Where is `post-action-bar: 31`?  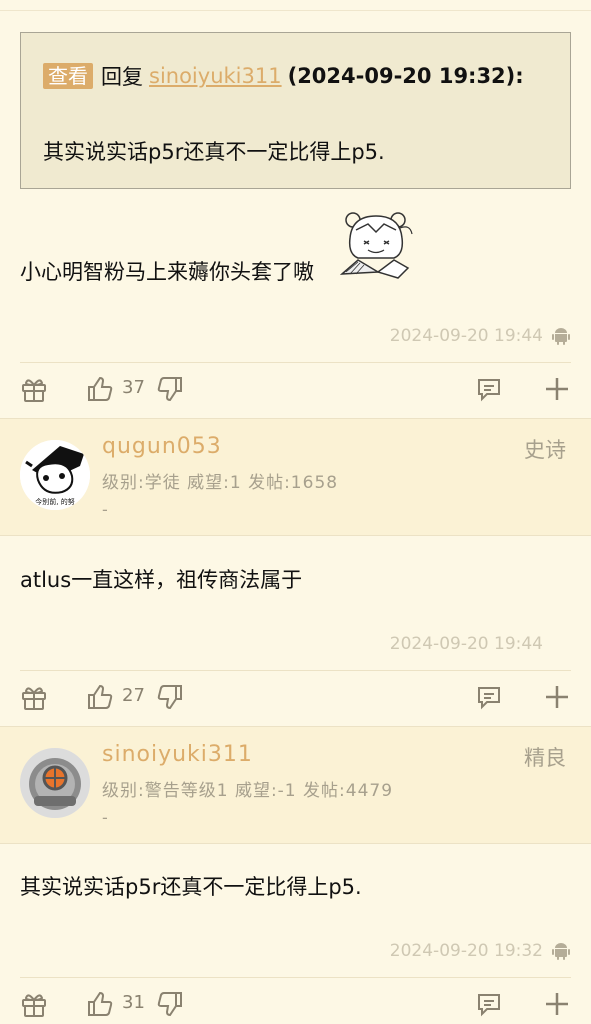
post-action-bar: 31 is located at coordinates (295, 1004).